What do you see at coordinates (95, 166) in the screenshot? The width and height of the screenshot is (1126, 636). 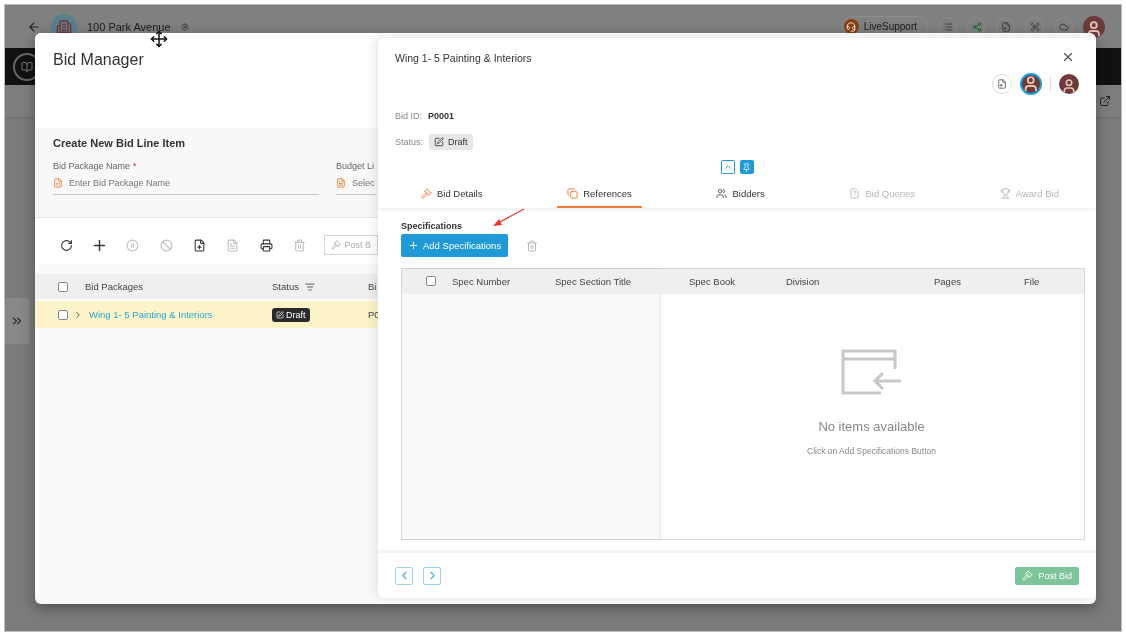 I see `field-label: Bid Package Name *` at bounding box center [95, 166].